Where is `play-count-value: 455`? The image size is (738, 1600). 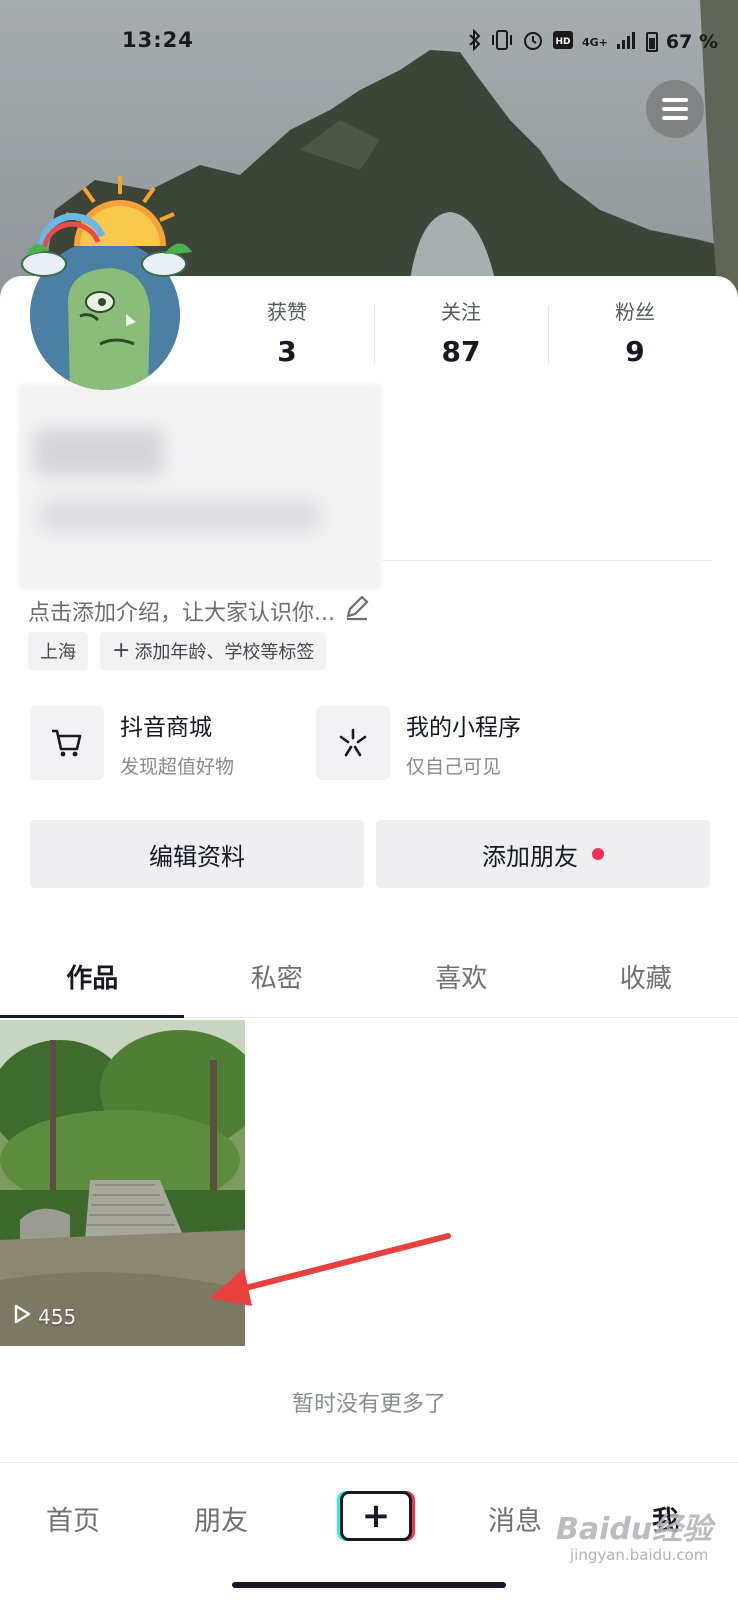
play-count-value: 455 is located at coordinates (57, 1316).